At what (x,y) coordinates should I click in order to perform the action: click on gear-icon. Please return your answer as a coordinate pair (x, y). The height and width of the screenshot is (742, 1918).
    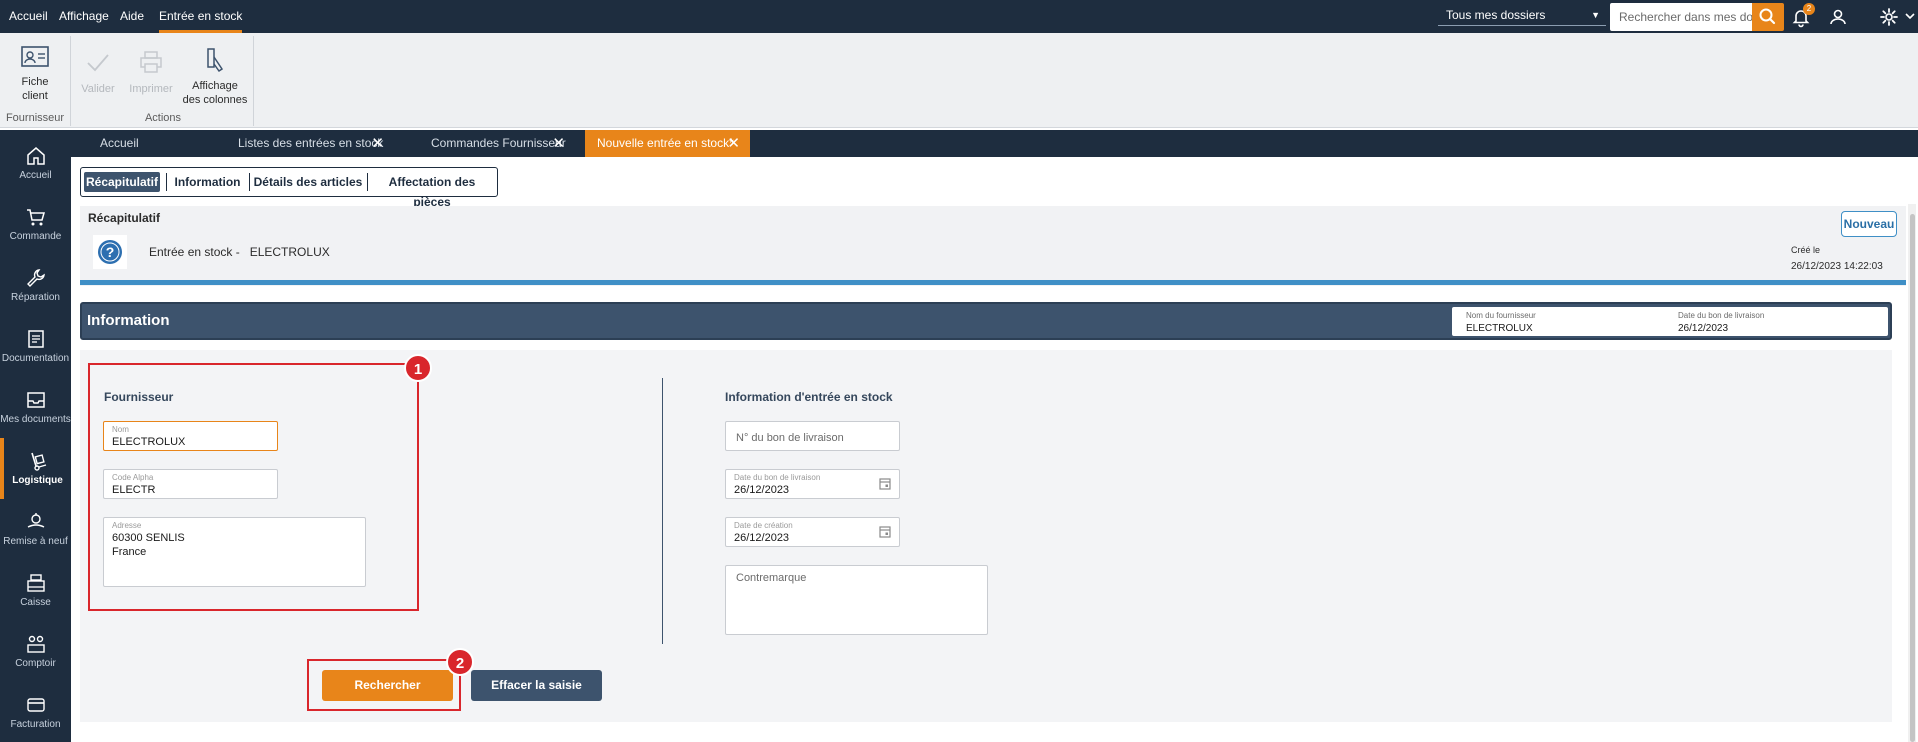
    Looking at the image, I should click on (1889, 17).